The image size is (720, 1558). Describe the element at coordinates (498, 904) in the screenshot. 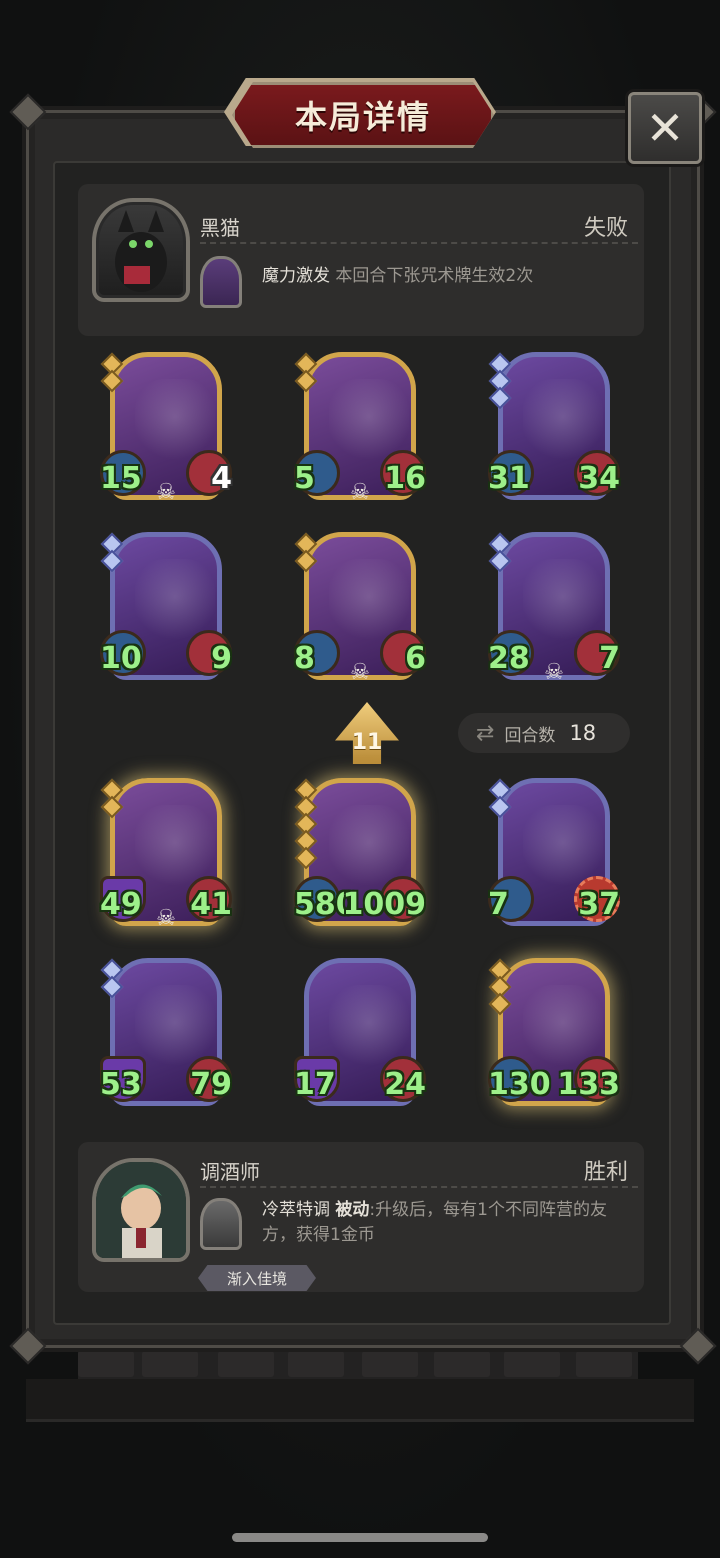

I see `card-attack: 7` at that location.